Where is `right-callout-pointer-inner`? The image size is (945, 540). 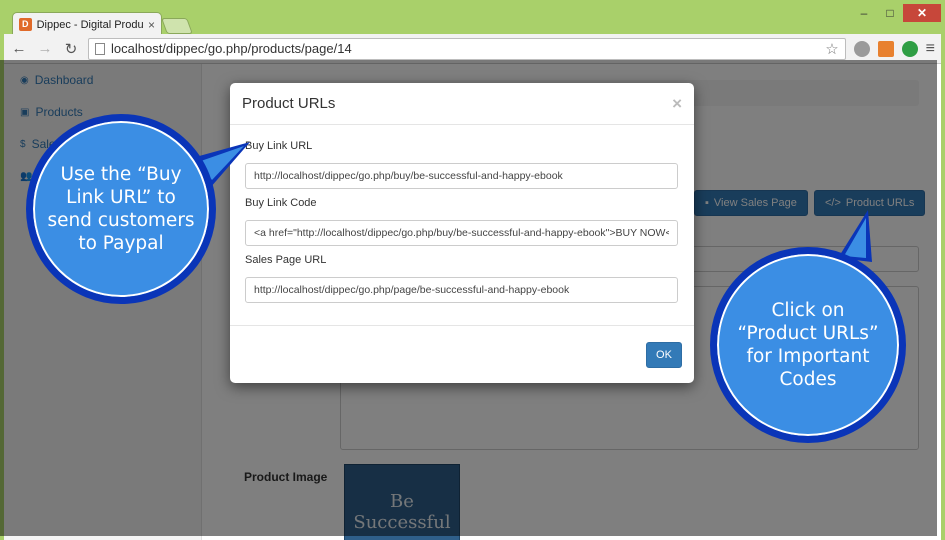
right-callout-pointer-inner is located at coordinates (855, 238).